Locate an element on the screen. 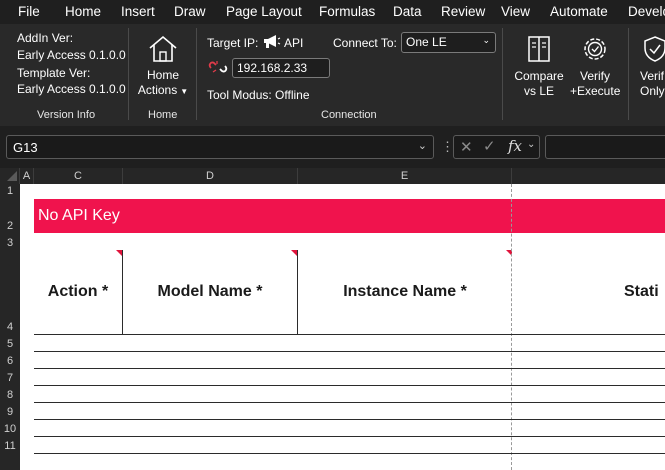 The width and height of the screenshot is (665, 470). api-label: API is located at coordinates (293, 43).